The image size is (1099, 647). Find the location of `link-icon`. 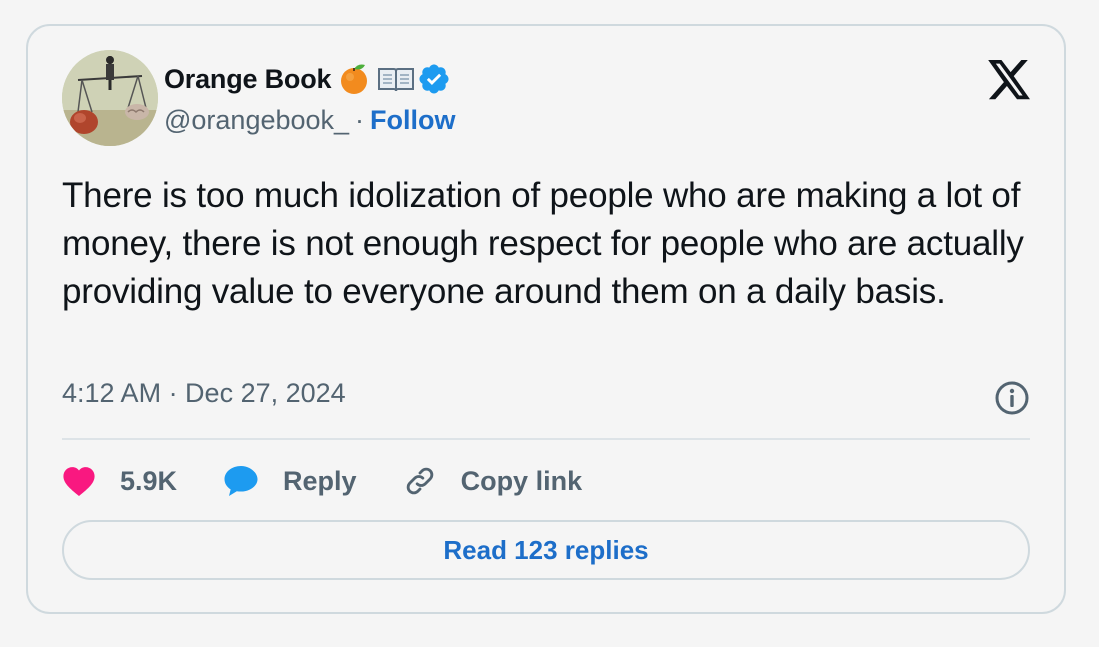

link-icon is located at coordinates (419, 481).